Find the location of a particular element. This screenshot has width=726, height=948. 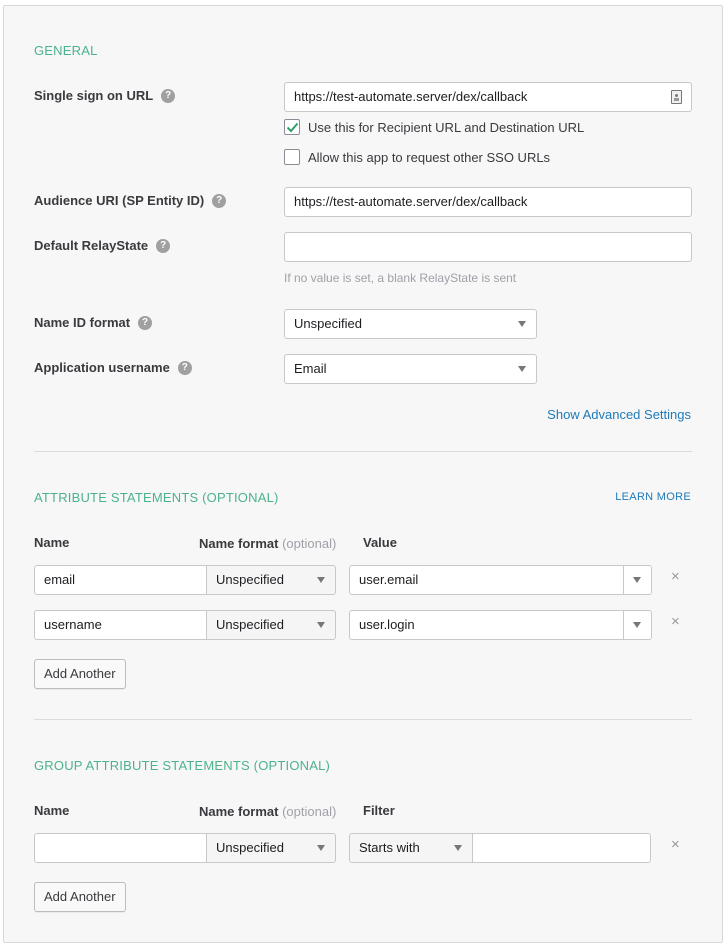

attribute-row: email Unspecified is located at coordinates (185, 580).